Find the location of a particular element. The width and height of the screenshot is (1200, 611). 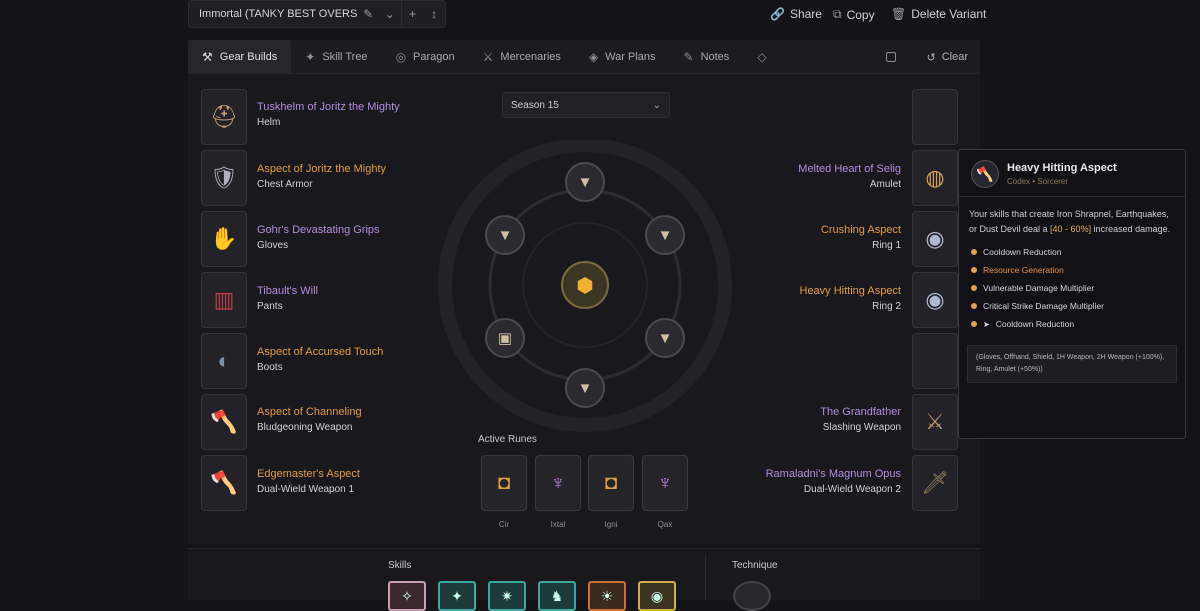

tab-extra: ◇ is located at coordinates (761, 57).